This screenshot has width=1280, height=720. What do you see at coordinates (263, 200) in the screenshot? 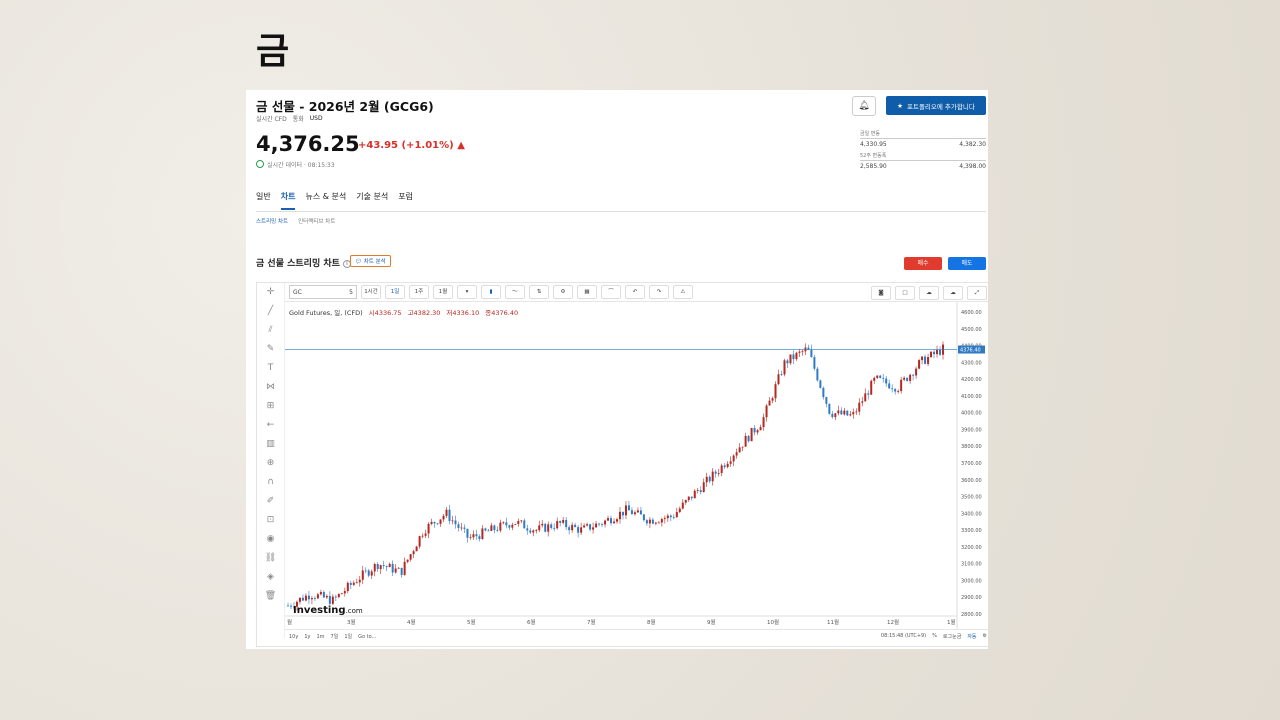
I see `tab-general: 일반` at bounding box center [263, 200].